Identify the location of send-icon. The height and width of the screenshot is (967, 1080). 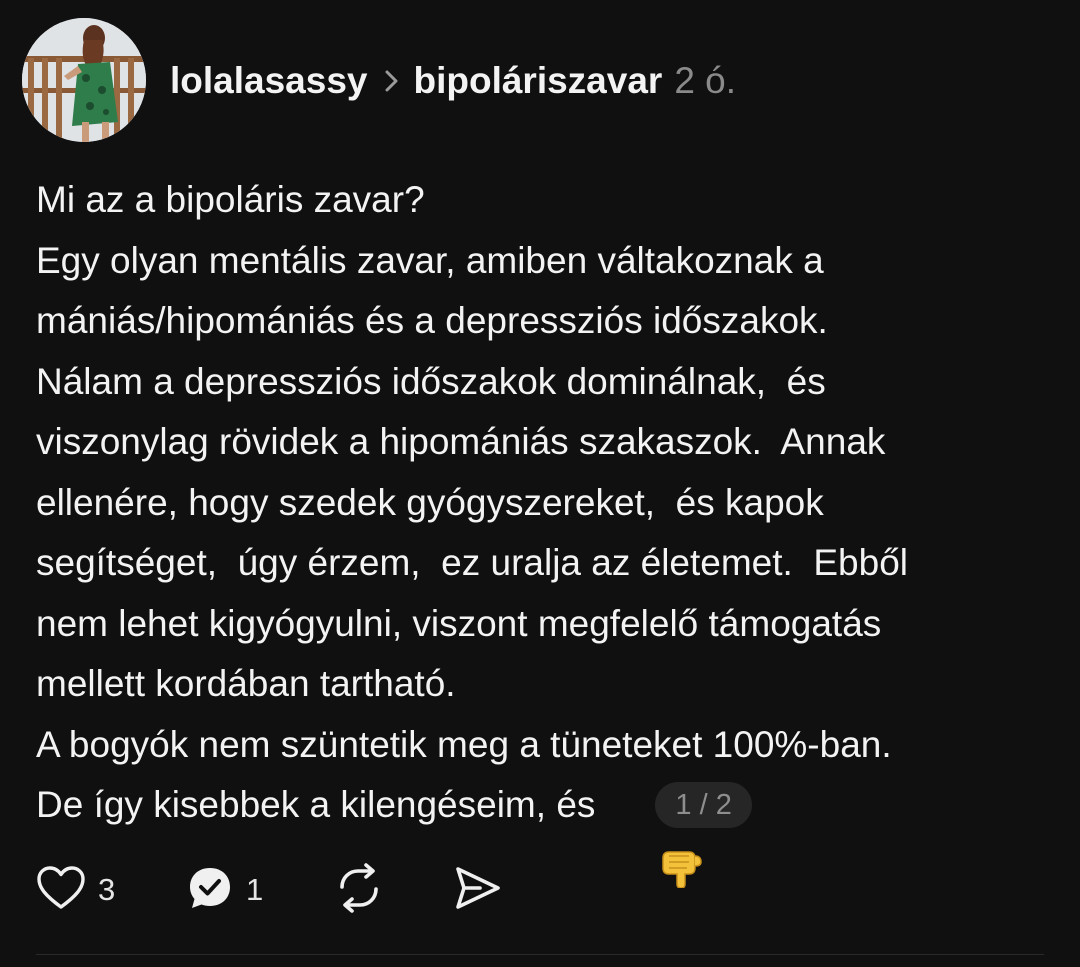
(478, 890).